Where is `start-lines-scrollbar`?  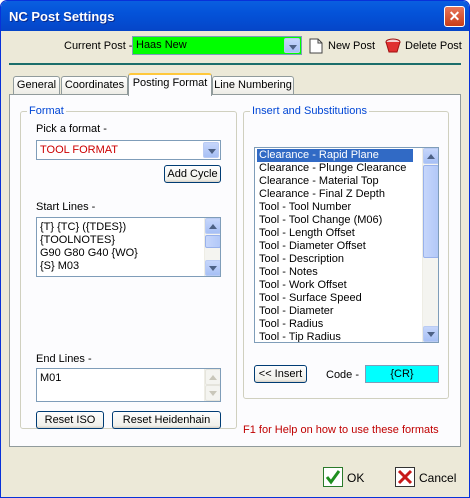 start-lines-scrollbar is located at coordinates (212, 247).